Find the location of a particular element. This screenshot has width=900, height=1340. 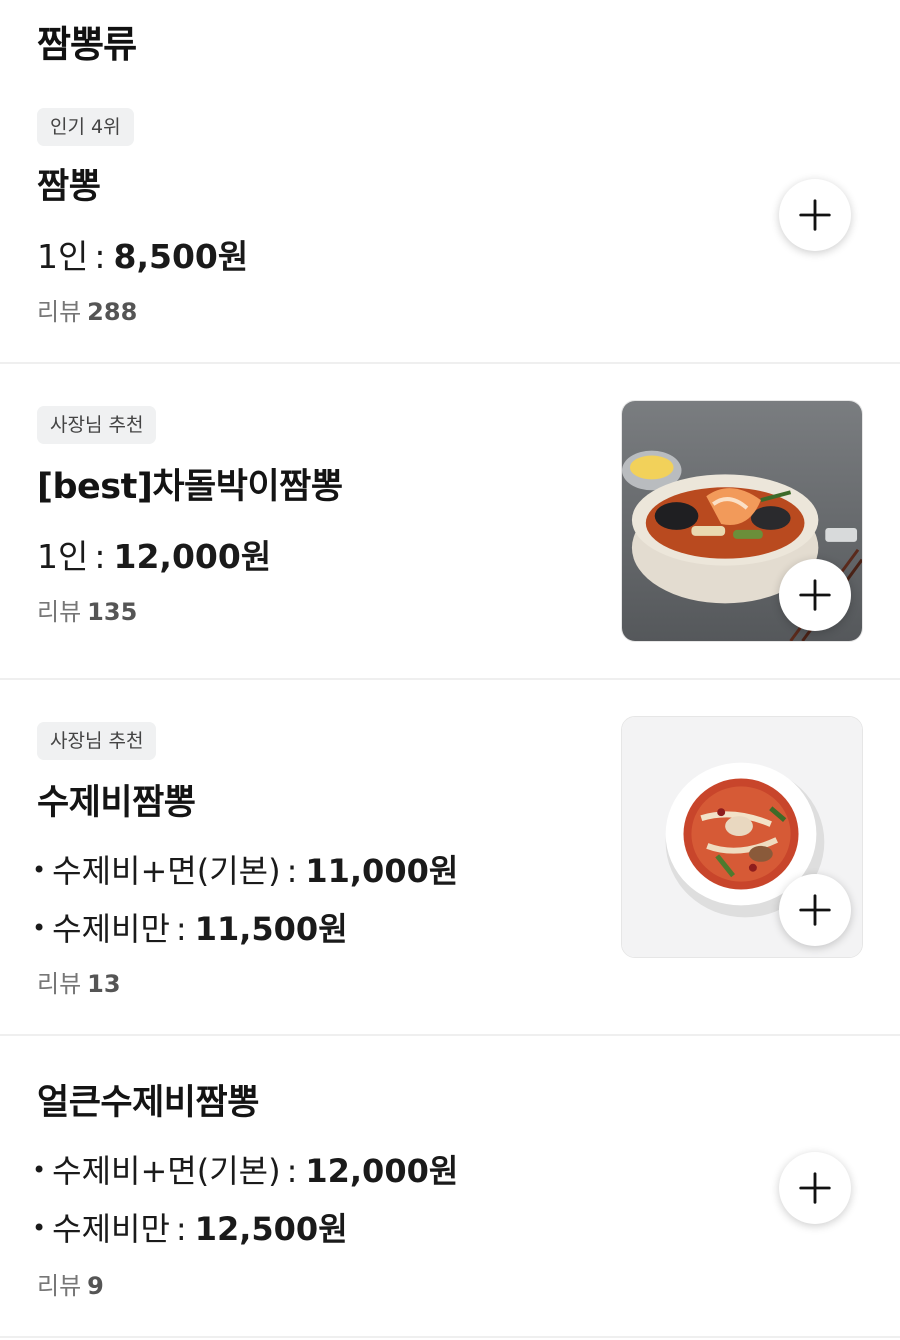

item-name: [best]차돌박이짬뽕 is located at coordinates (190, 487).